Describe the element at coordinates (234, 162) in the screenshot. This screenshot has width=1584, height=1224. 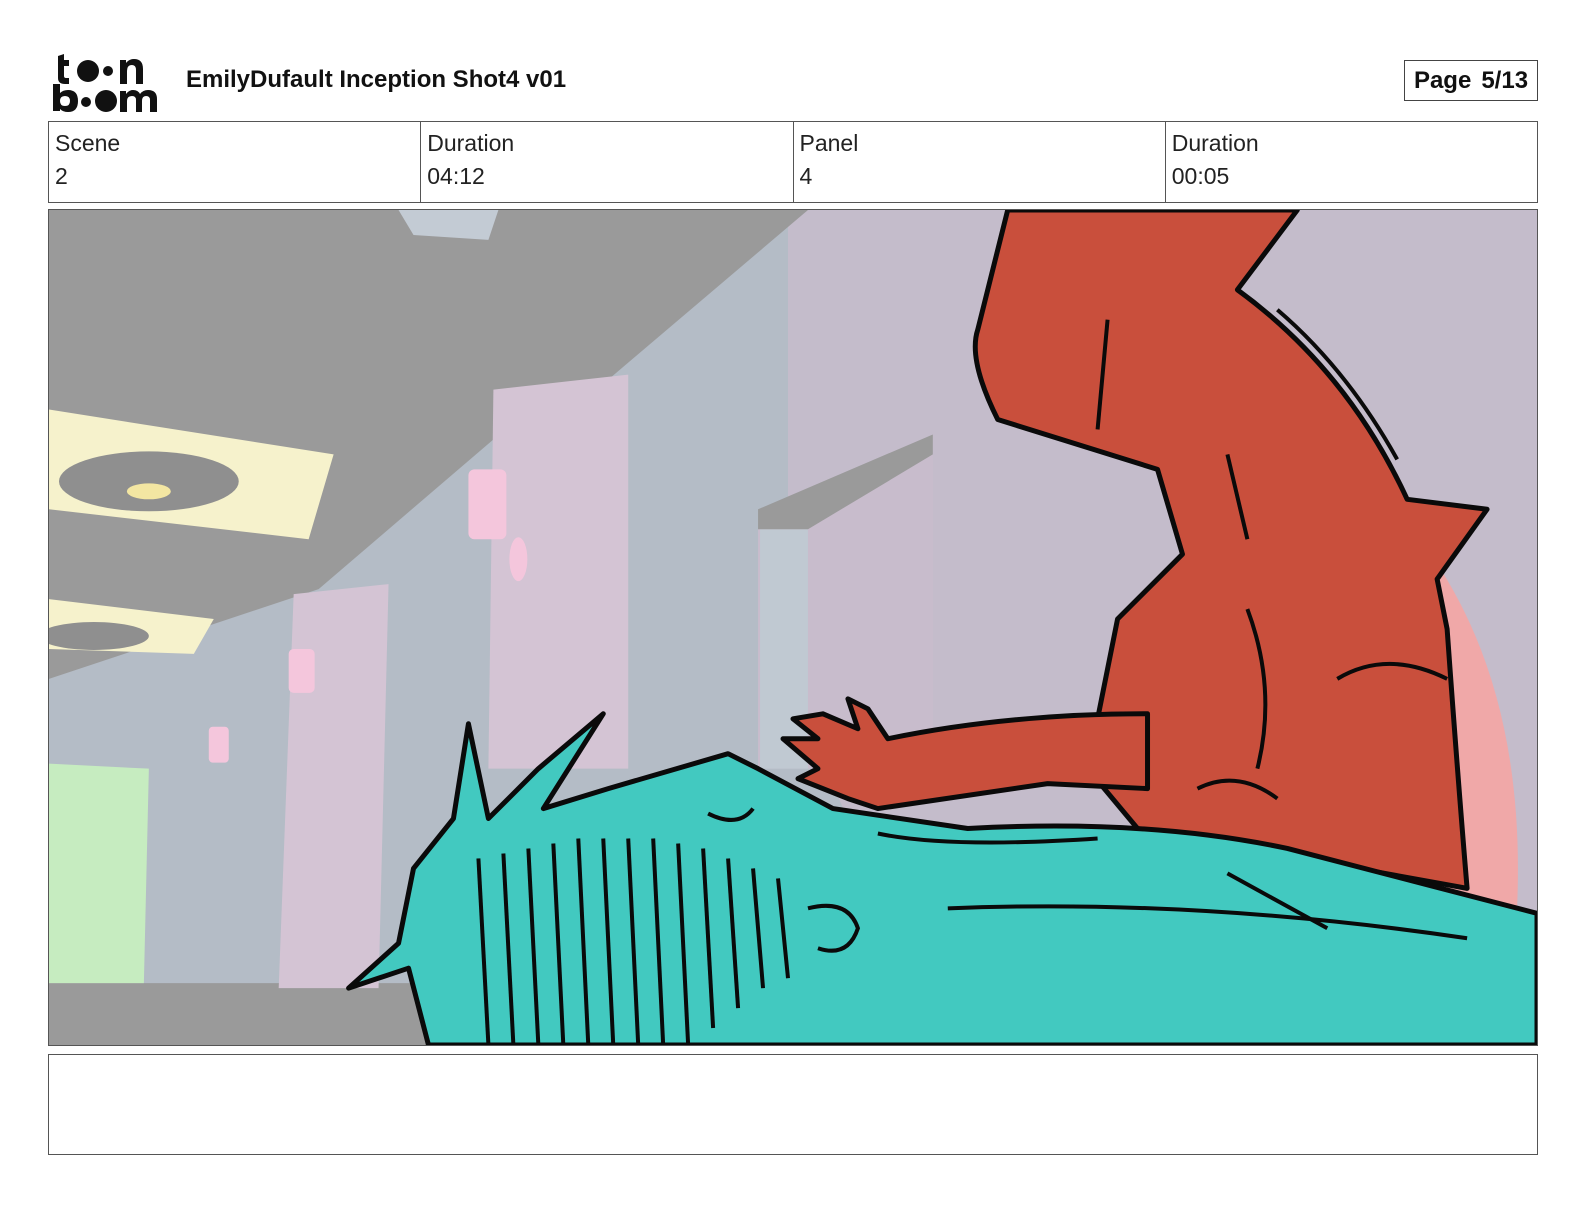
I see `scene-cell: Scene 2` at that location.